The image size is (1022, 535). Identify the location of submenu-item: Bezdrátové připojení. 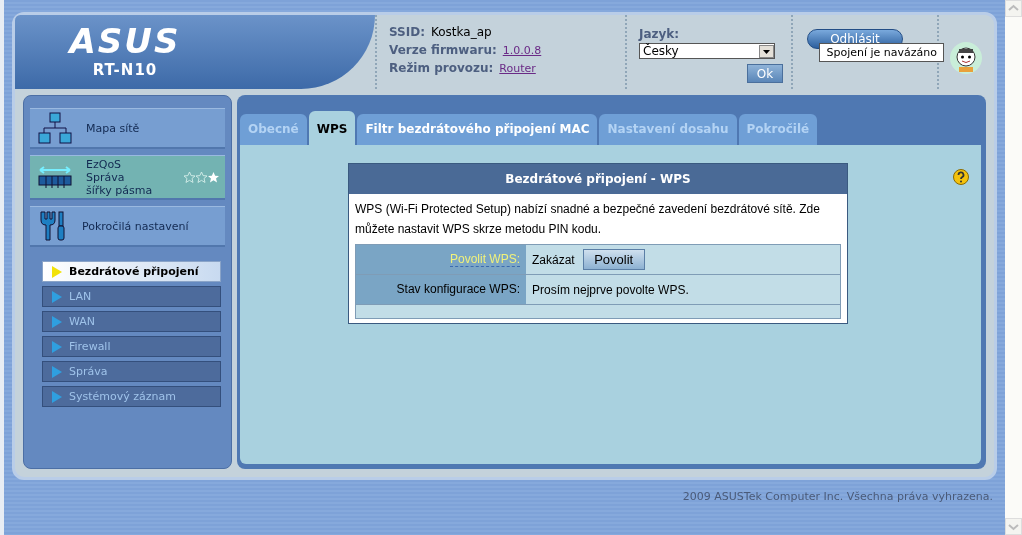
(131, 271).